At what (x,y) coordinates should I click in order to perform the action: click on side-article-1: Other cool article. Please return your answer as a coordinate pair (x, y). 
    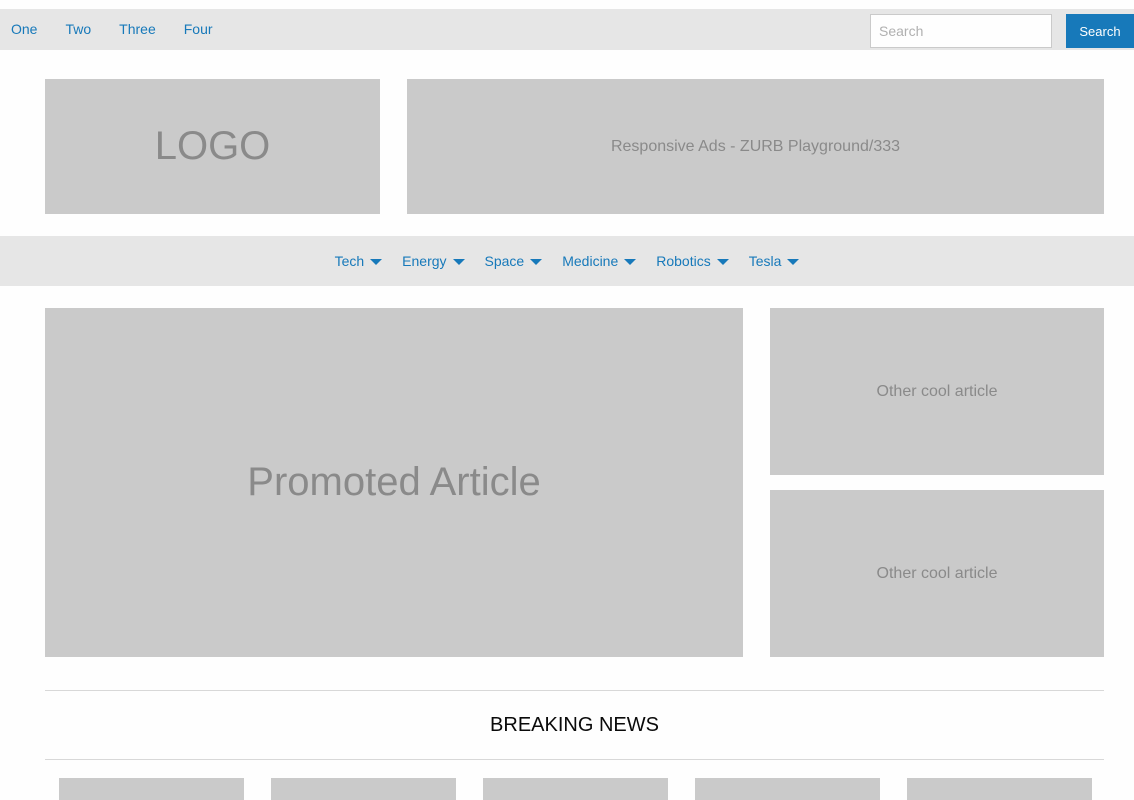
    Looking at the image, I should click on (937, 391).